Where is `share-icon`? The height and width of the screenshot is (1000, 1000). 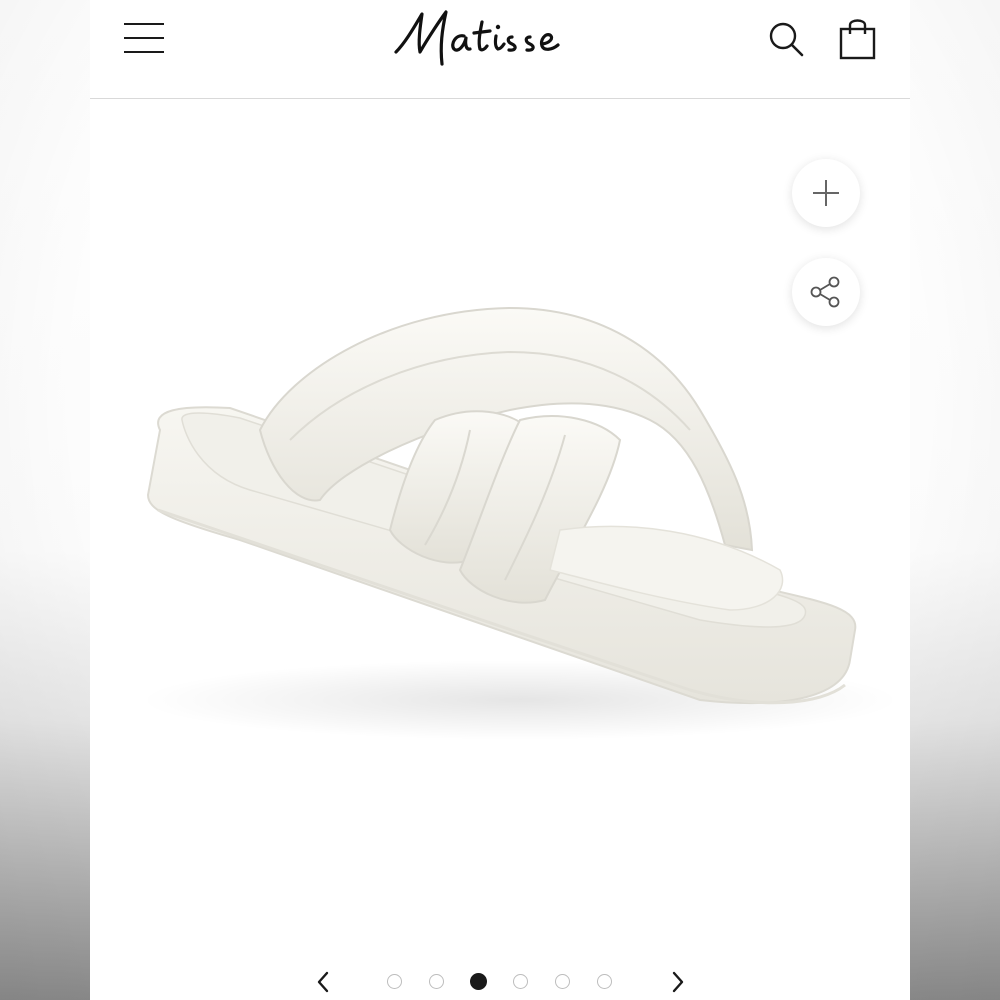
share-icon is located at coordinates (825, 292).